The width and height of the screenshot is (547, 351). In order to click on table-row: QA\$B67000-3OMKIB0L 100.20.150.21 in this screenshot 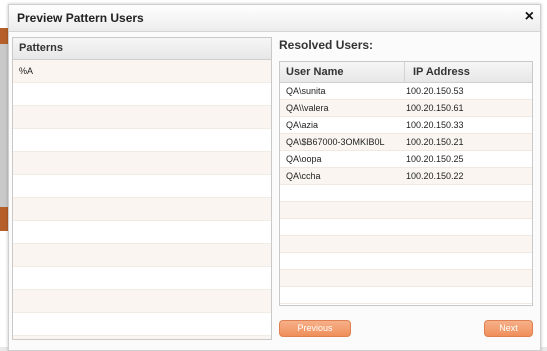, I will do `click(406, 142)`.